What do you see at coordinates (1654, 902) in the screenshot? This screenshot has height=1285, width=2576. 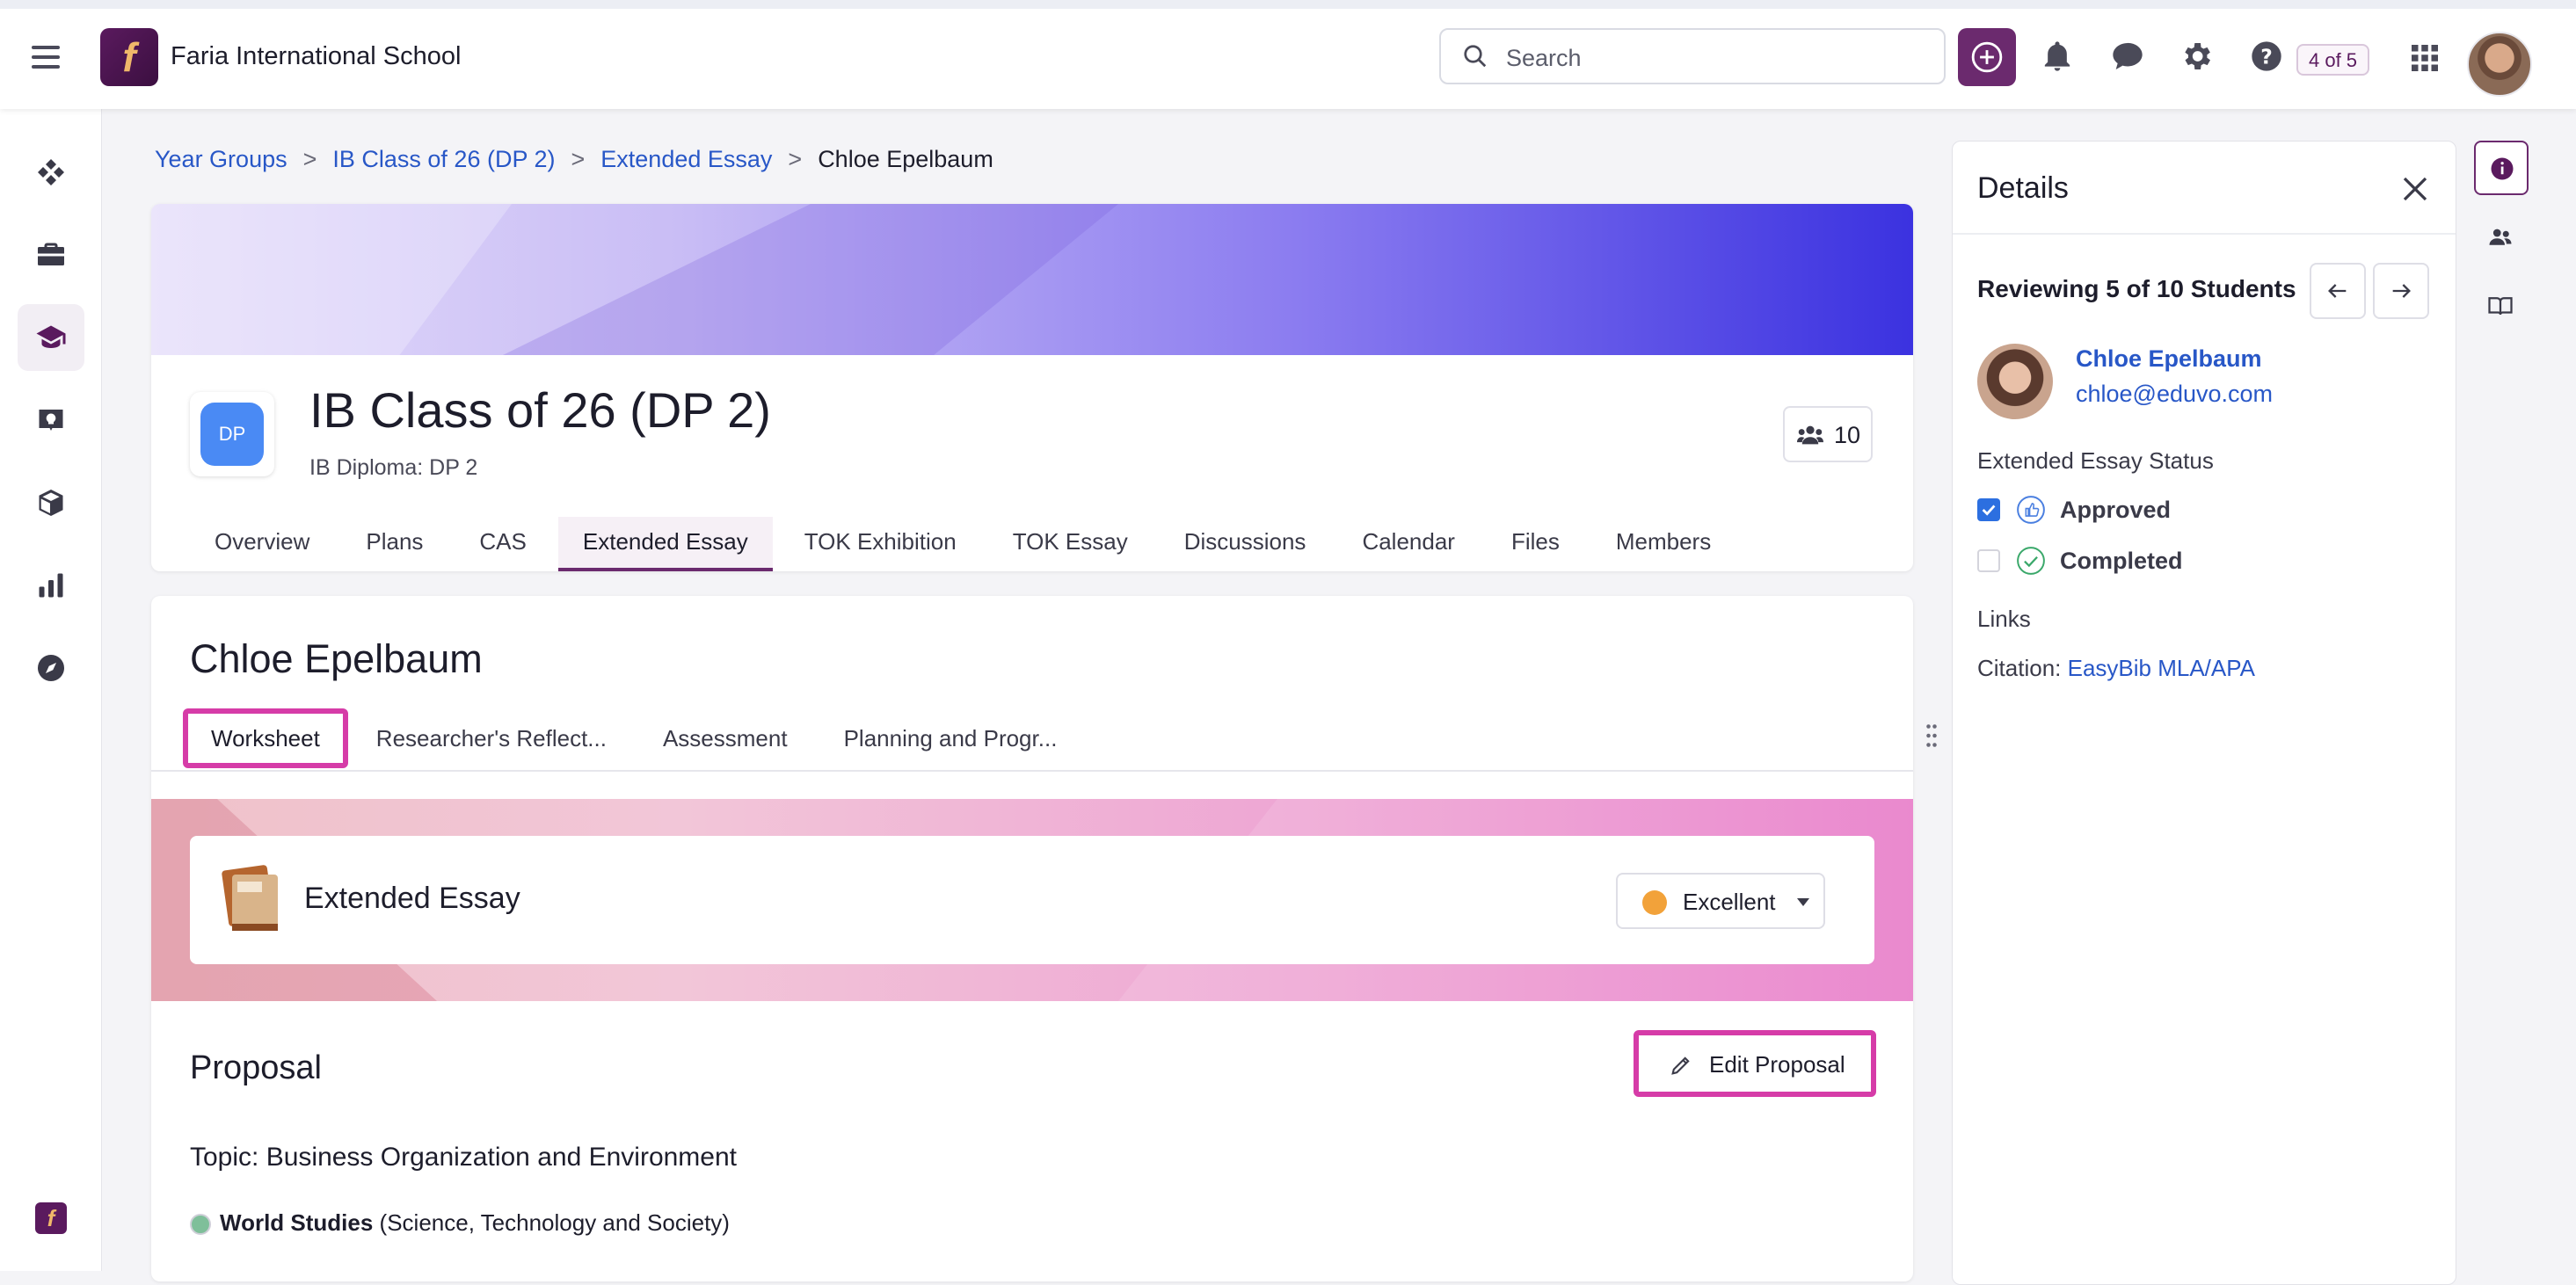 I see `medal-icon` at bounding box center [1654, 902].